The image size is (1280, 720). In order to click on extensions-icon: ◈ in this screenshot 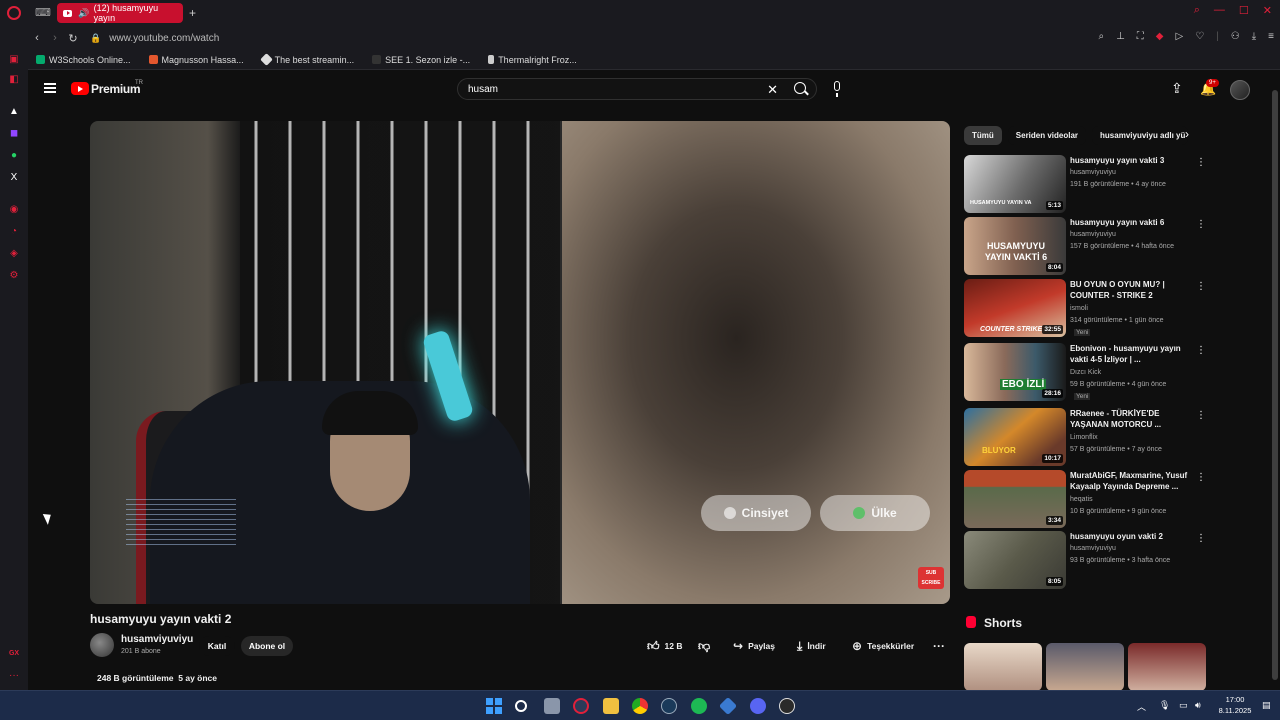, I will do `click(14, 254)`.